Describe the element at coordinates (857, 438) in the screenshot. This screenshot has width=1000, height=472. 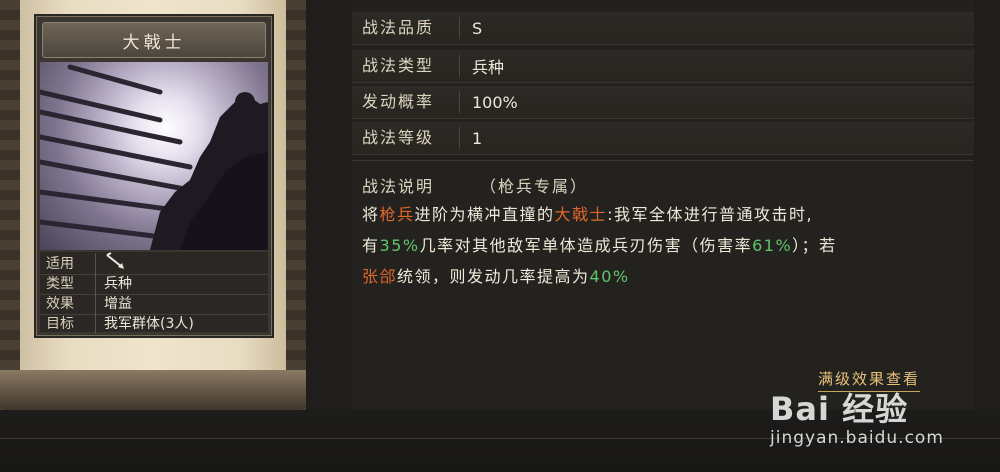
I see `watermark-url: jingyan.baidu.com` at that location.